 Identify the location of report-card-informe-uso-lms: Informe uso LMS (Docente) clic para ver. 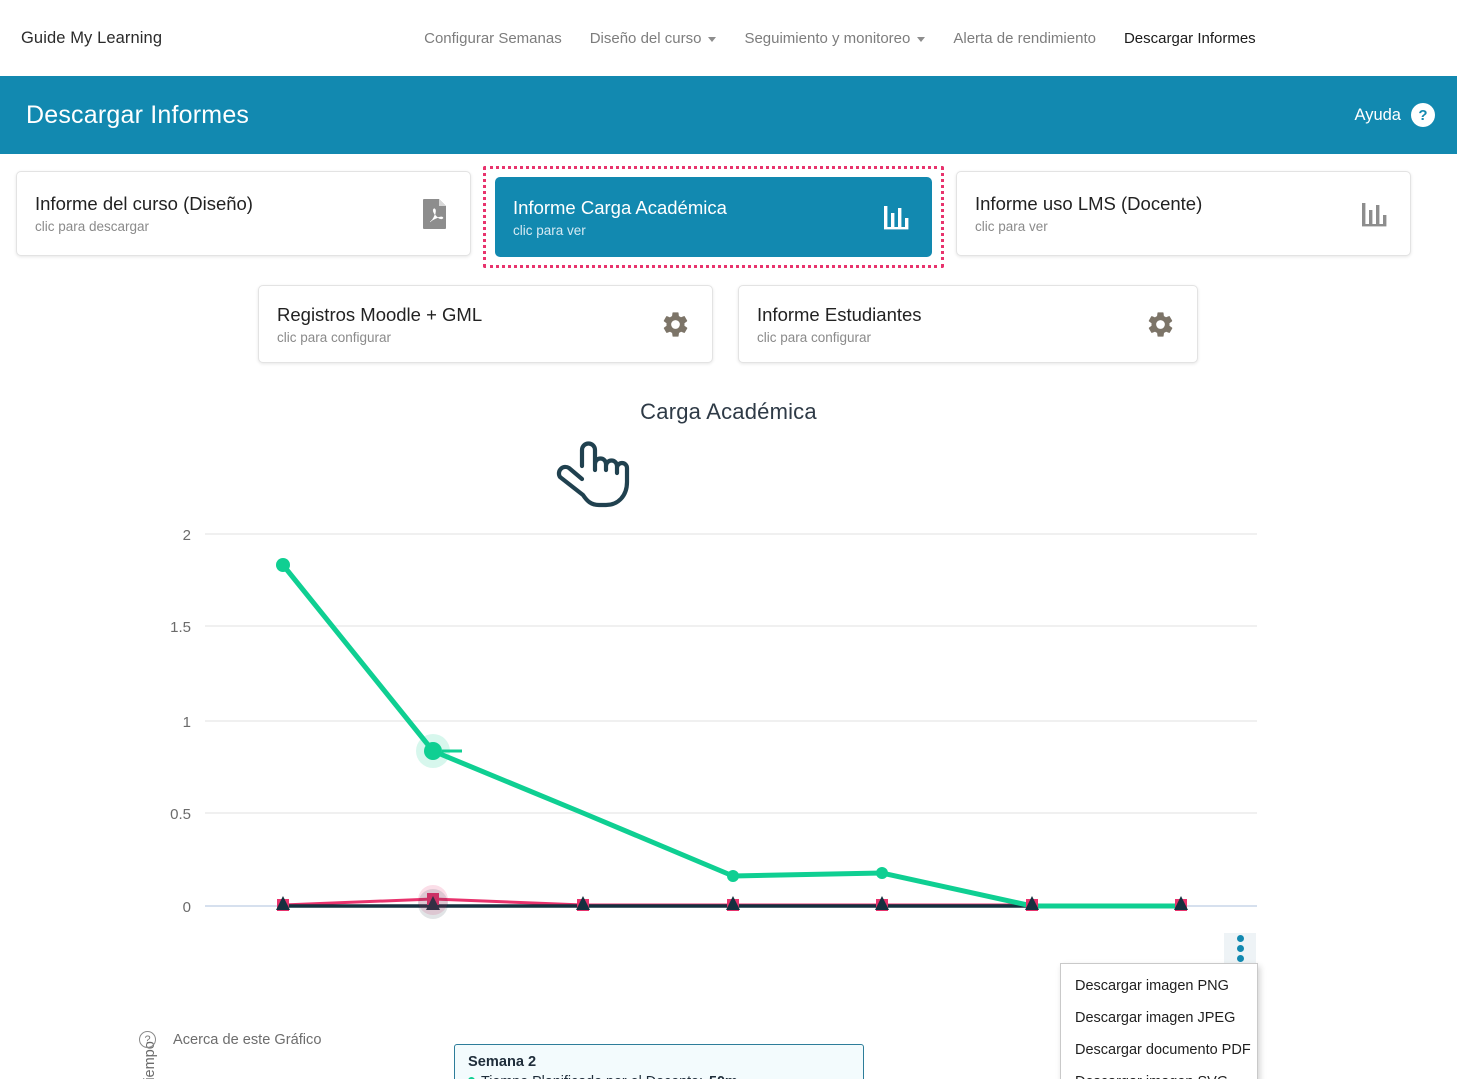
(1183, 213).